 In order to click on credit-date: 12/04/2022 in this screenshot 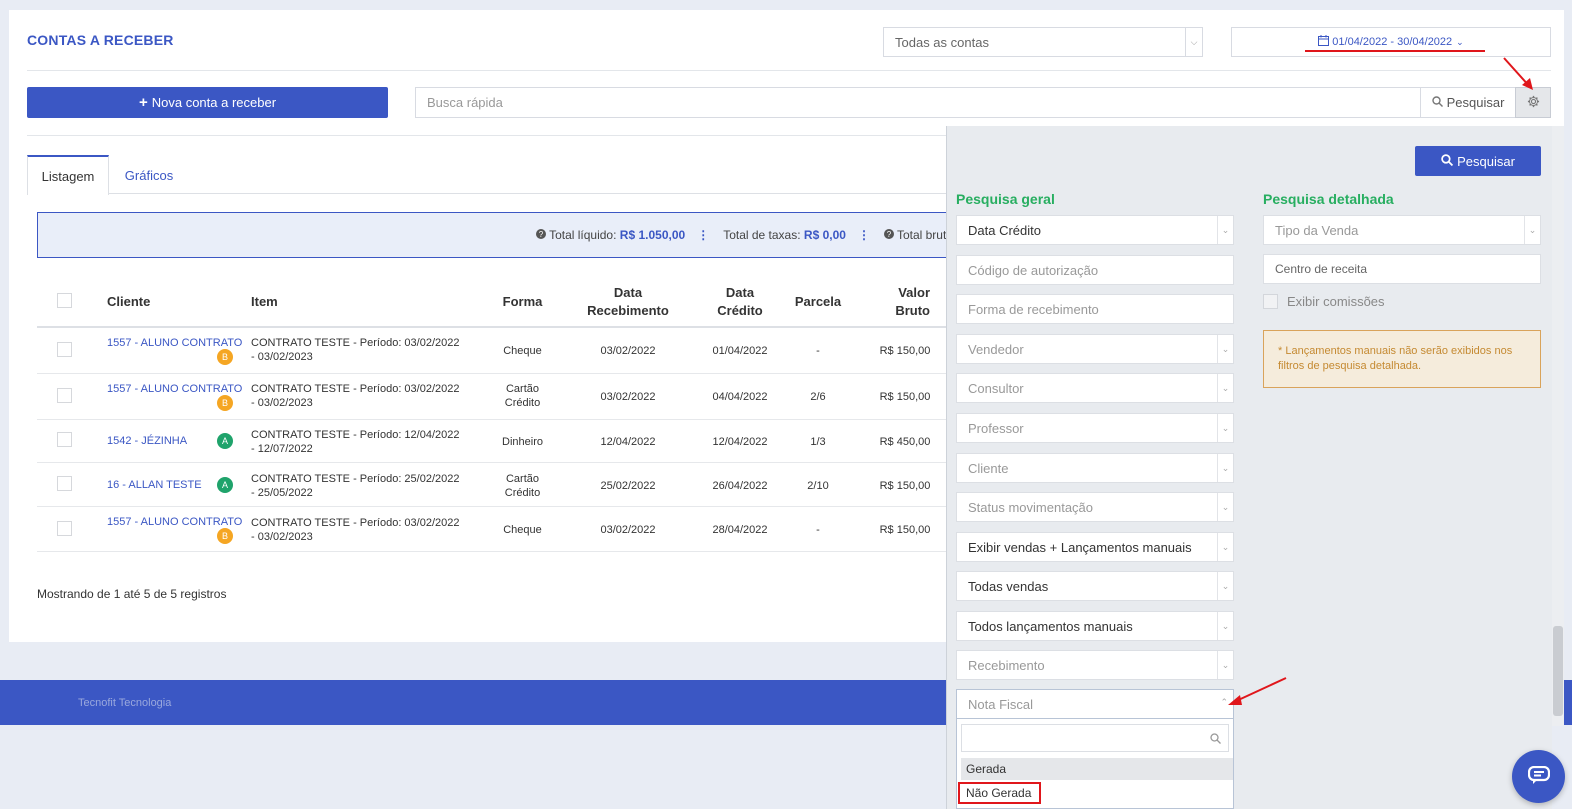, I will do `click(740, 442)`.